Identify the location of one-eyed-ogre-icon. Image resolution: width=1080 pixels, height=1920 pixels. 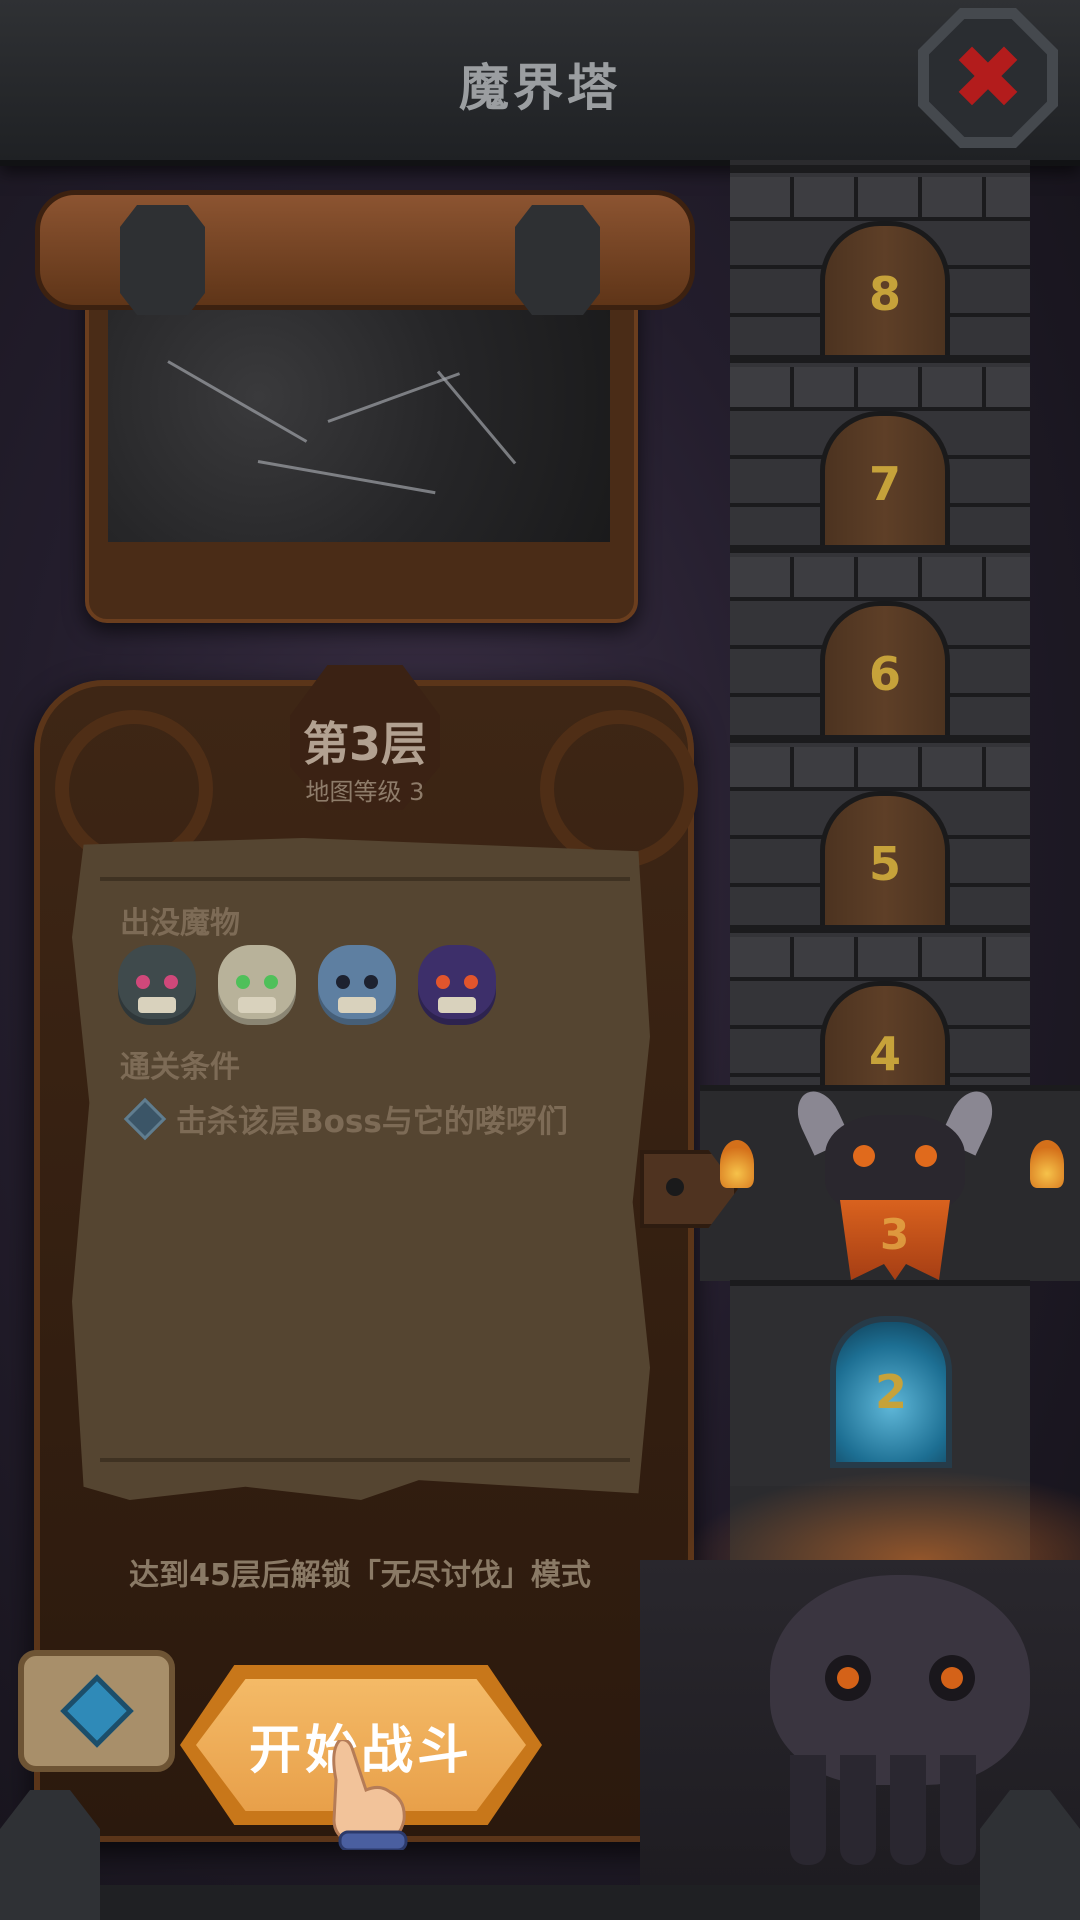
(157, 985).